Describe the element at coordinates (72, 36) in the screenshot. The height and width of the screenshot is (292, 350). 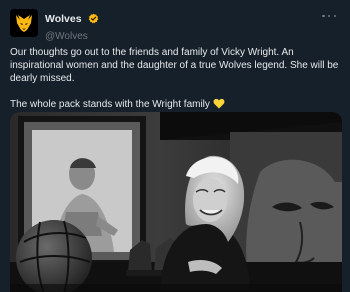
I see `handle: @Wolves` at that location.